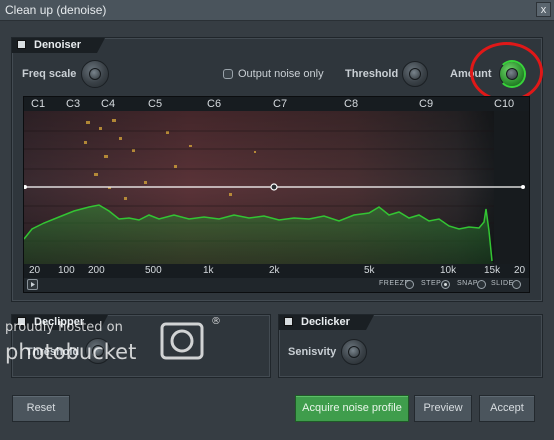  What do you see at coordinates (182, 341) in the screenshot?
I see `photobucket-logo-icon` at bounding box center [182, 341].